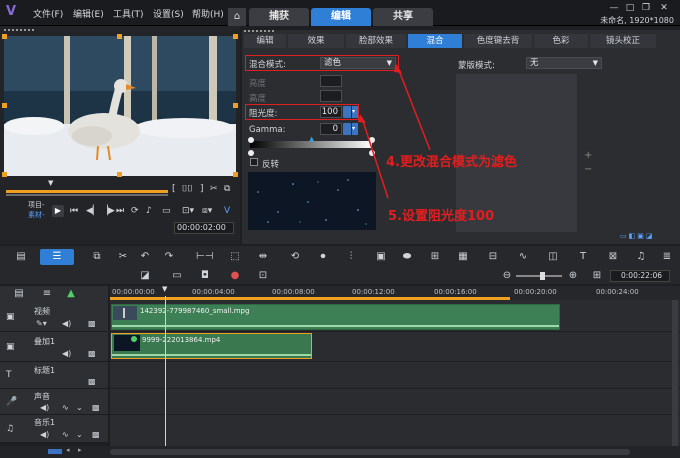 Image resolution: width=680 pixels, height=458 pixels. I want to click on zoom-slider-thumb, so click(542, 276).